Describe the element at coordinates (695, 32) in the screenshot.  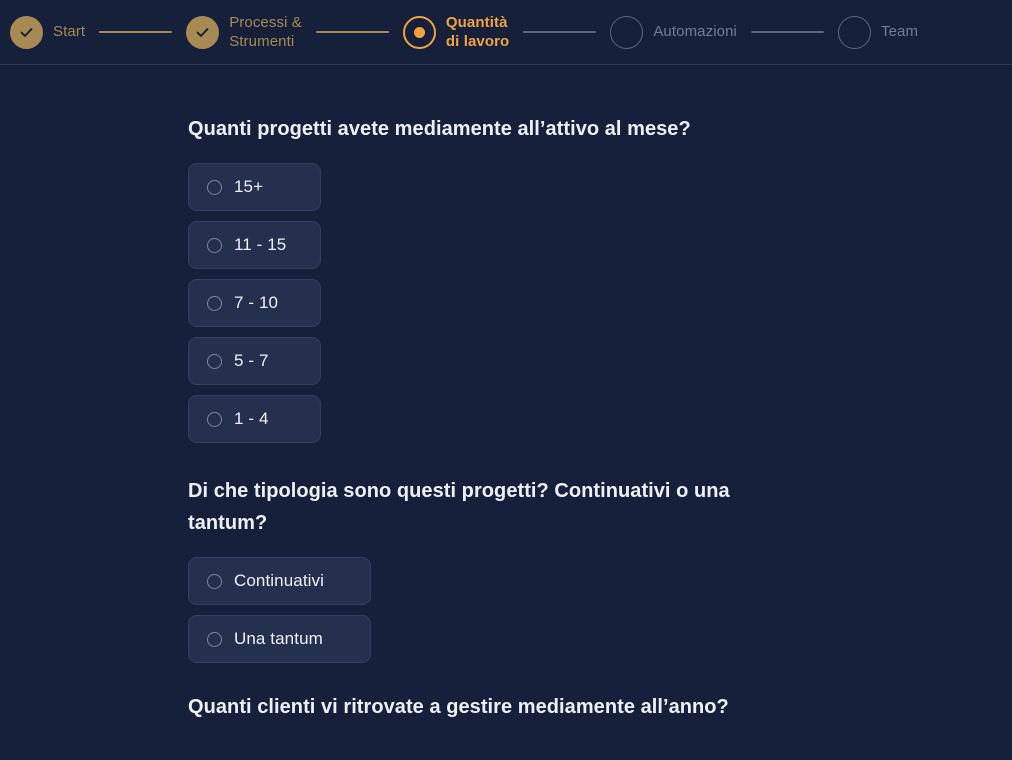
I see `step-automazioni-label: Automazioni` at that location.